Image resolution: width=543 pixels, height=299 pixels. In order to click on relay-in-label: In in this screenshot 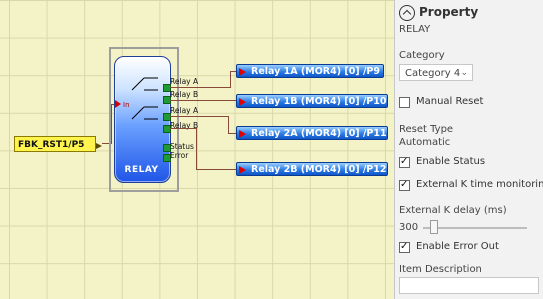, I will do `click(126, 105)`.